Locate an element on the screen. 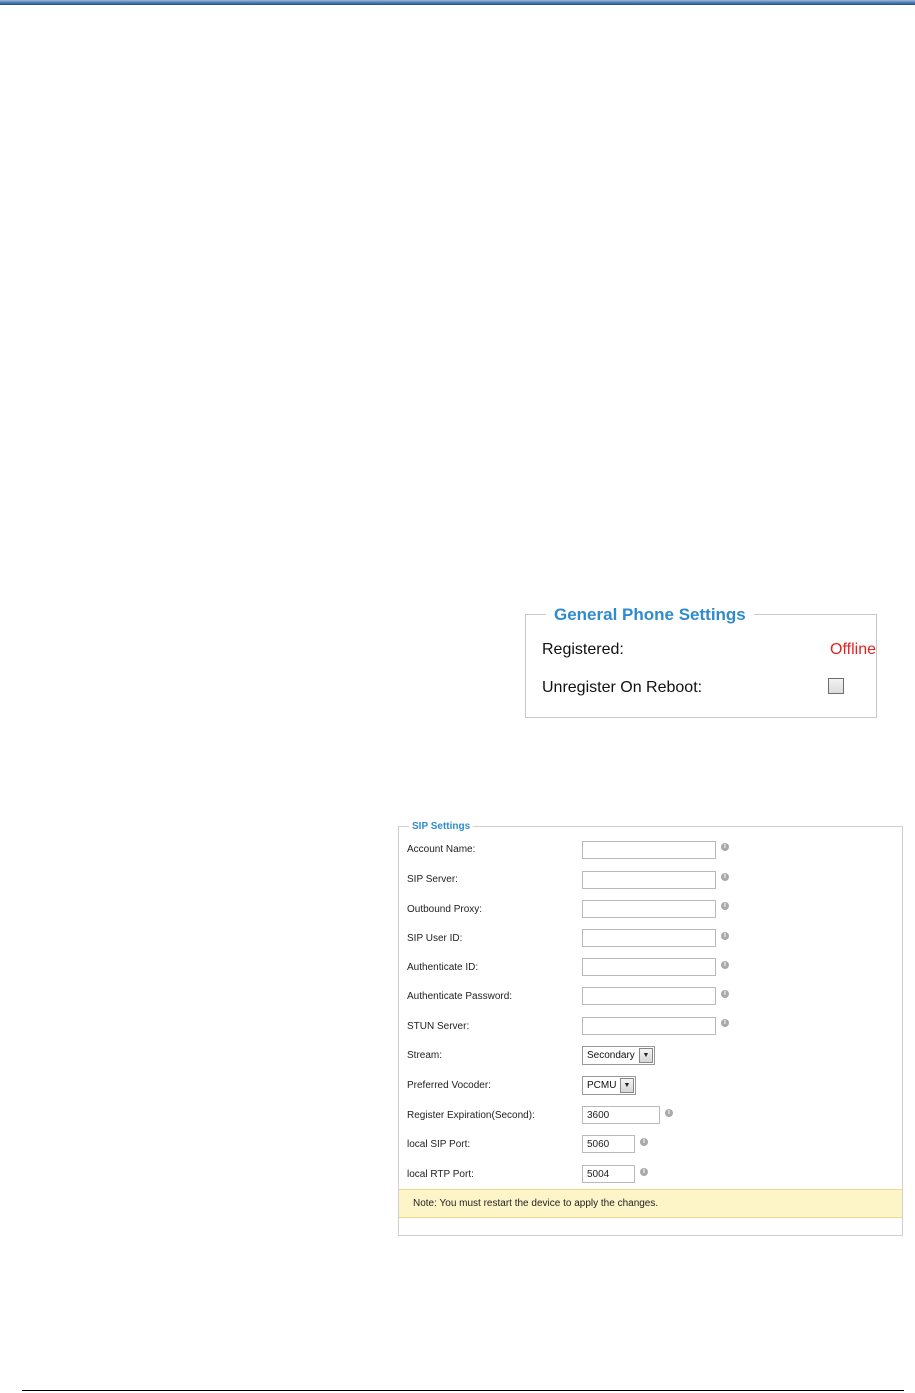 The width and height of the screenshot is (915, 1393). outbound-proxy-label: Outbound Proxy: is located at coordinates (445, 909).